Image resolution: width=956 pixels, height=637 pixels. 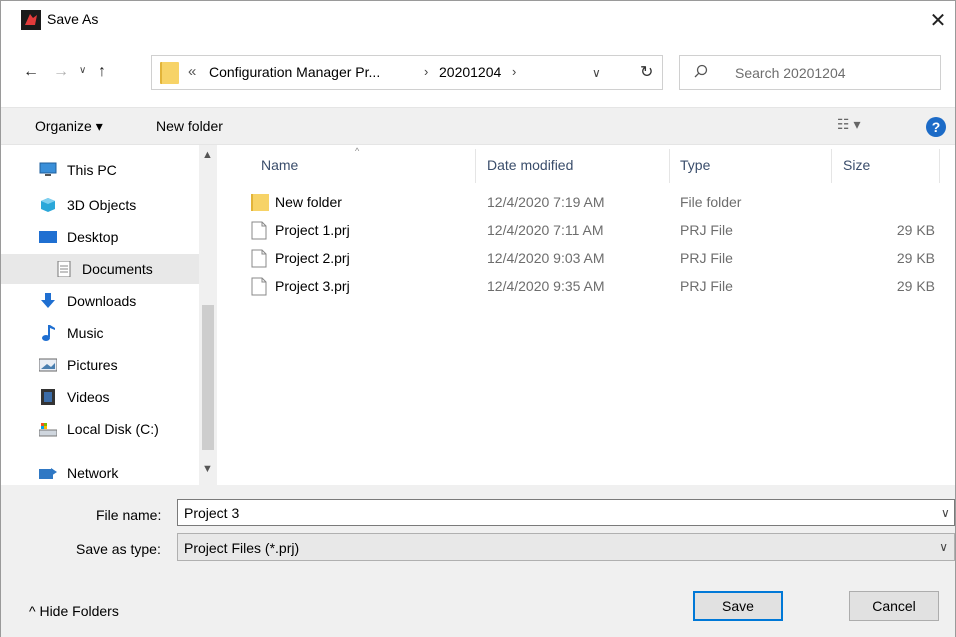 What do you see at coordinates (938, 21) in the screenshot?
I see `close-button: ✕` at bounding box center [938, 21].